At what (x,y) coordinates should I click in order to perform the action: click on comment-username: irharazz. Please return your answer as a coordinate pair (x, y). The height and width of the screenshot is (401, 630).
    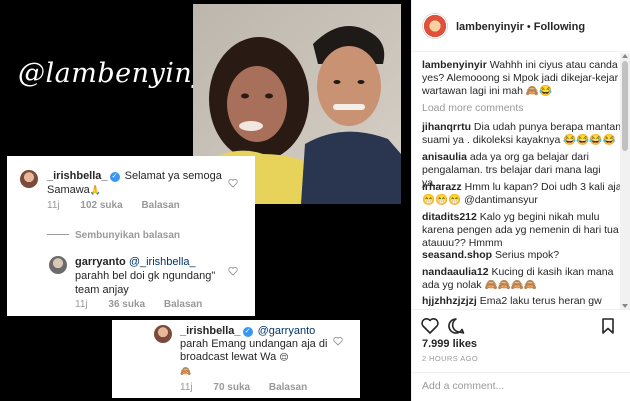
    Looking at the image, I should click on (442, 187).